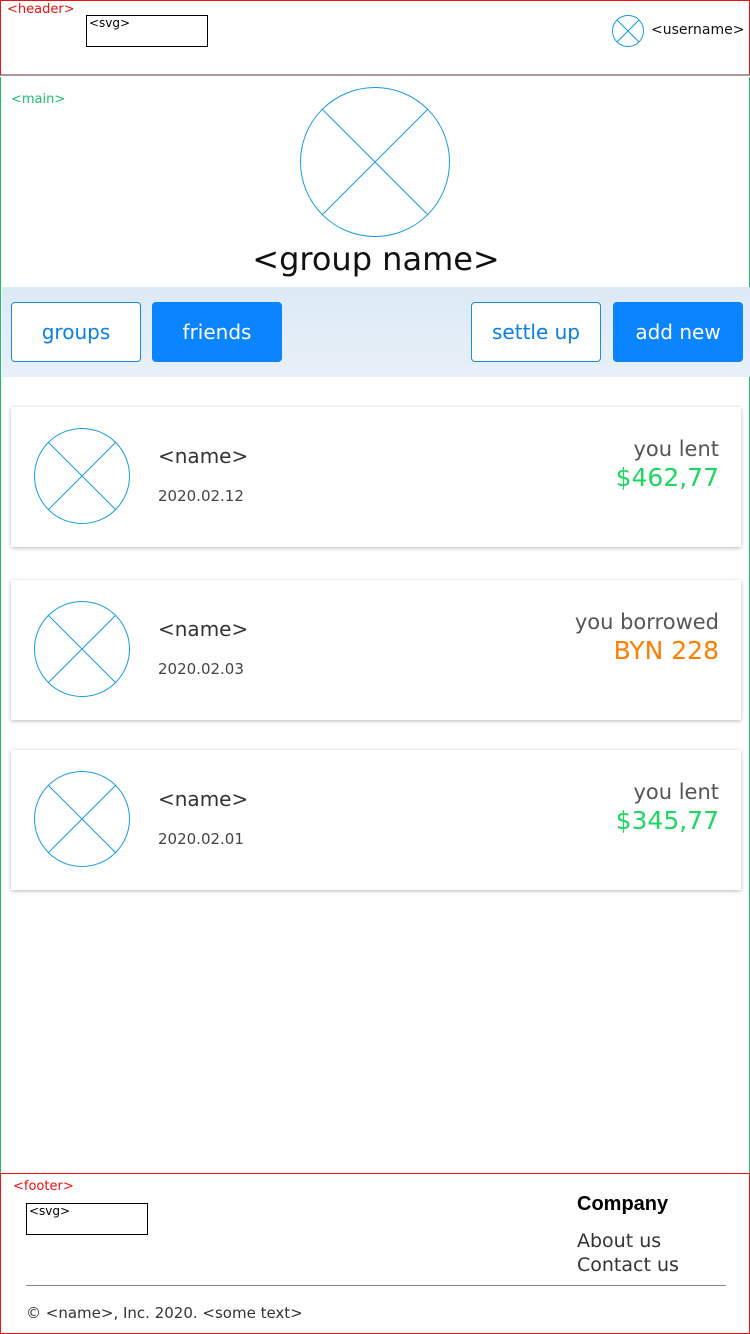 The image size is (750, 1334). I want to click on copyright-text: © <name>, Inc. 2020. <some text>, so click(164, 1313).